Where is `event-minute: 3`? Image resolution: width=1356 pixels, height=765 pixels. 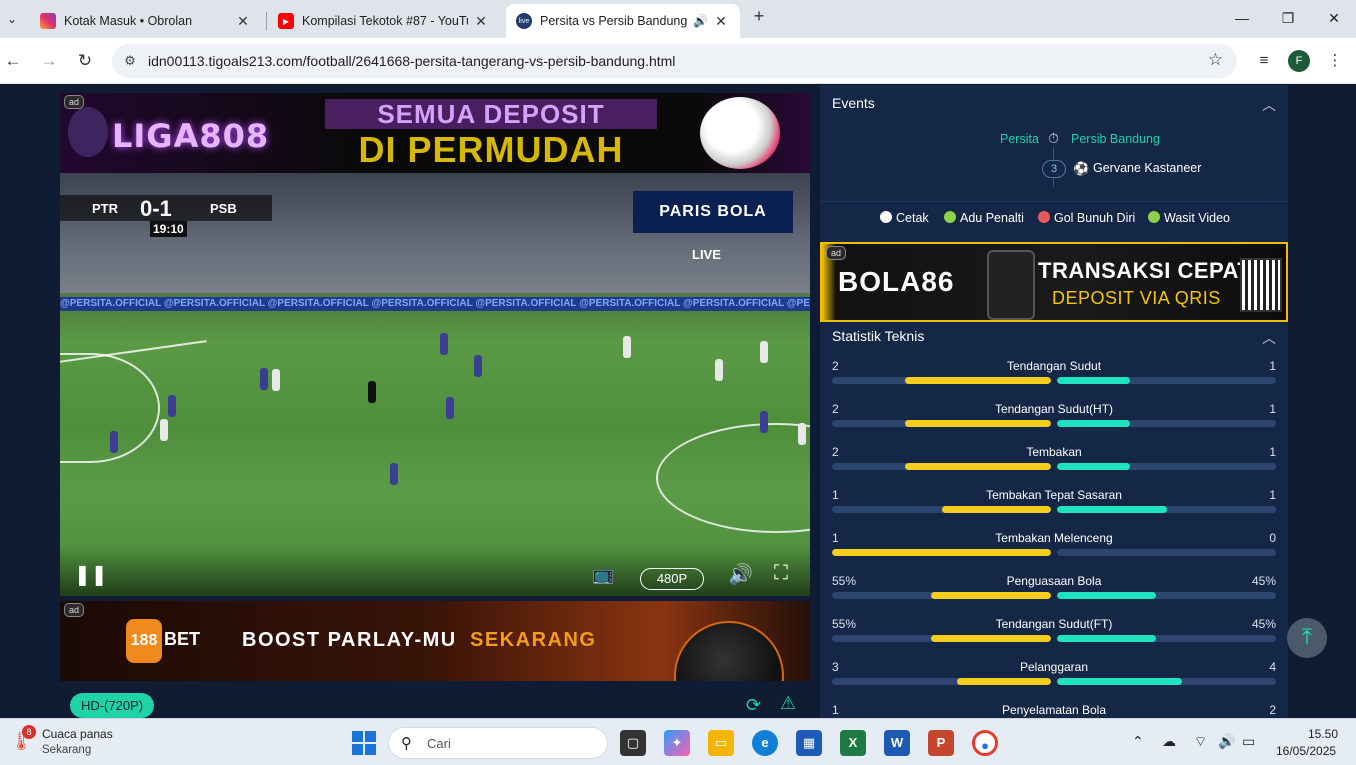
event-minute: 3 is located at coordinates (1054, 169).